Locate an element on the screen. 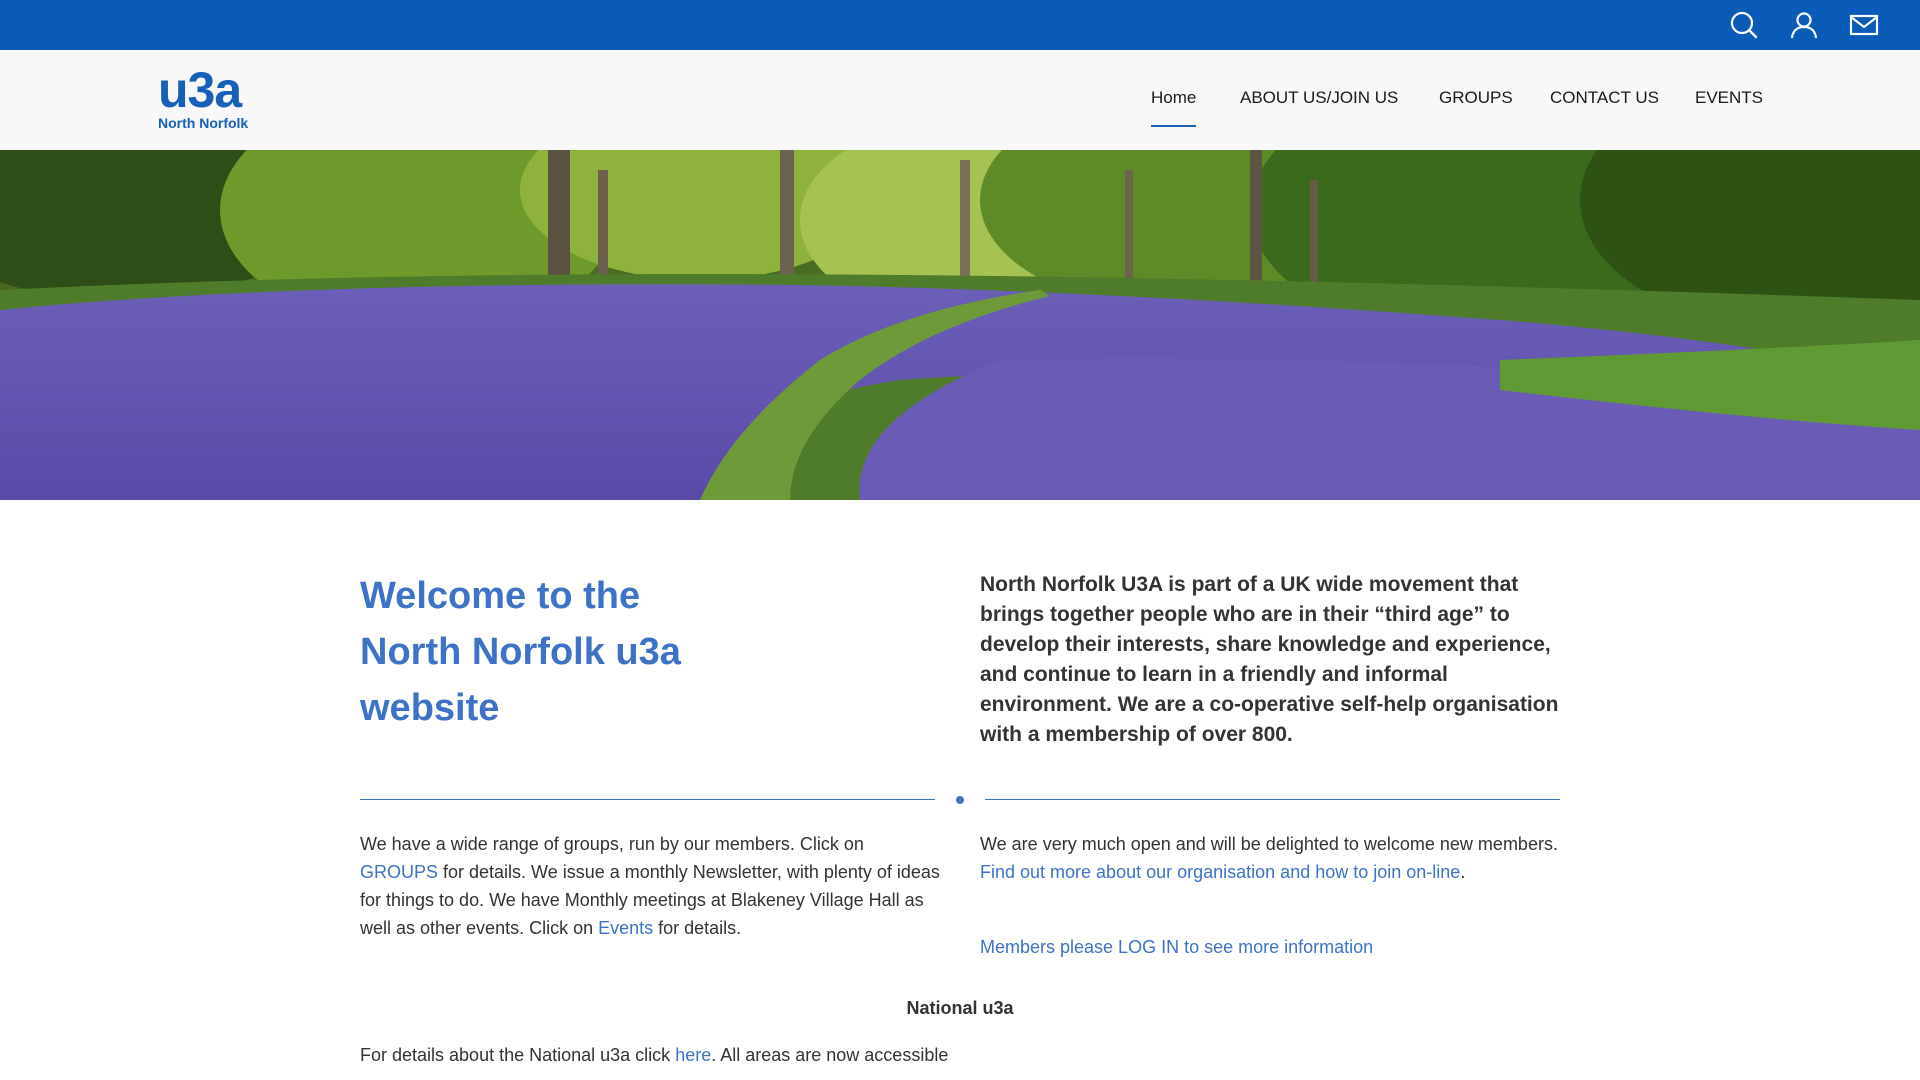  logo-subtitle: North Norfolk is located at coordinates (203, 123).